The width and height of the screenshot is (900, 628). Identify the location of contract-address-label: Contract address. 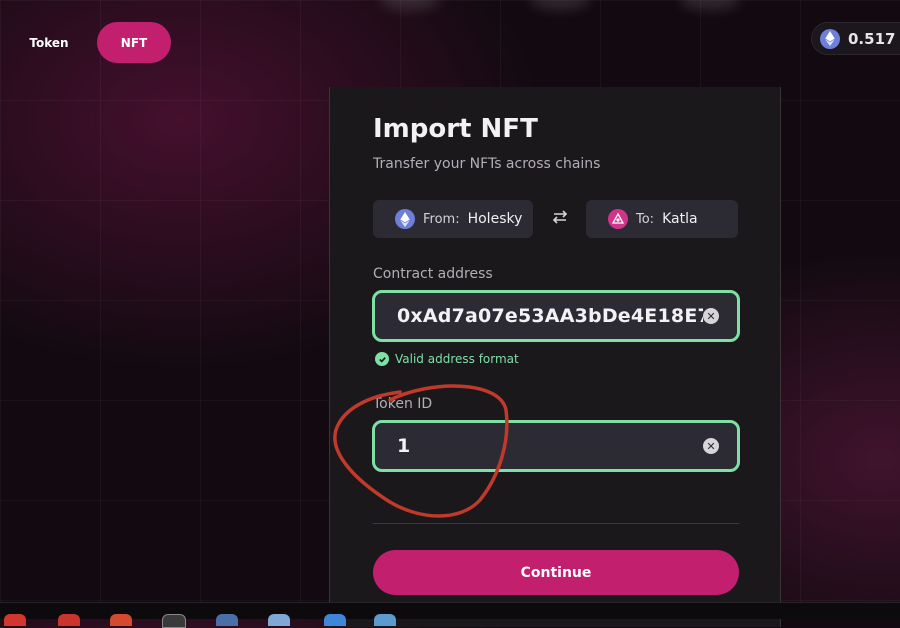
(433, 274).